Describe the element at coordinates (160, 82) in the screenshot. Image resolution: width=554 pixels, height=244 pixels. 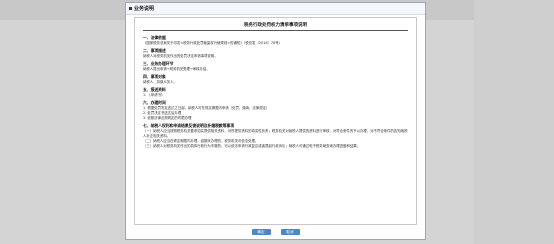
I see `section-line: 纳税人、扣缴义务人。` at that location.